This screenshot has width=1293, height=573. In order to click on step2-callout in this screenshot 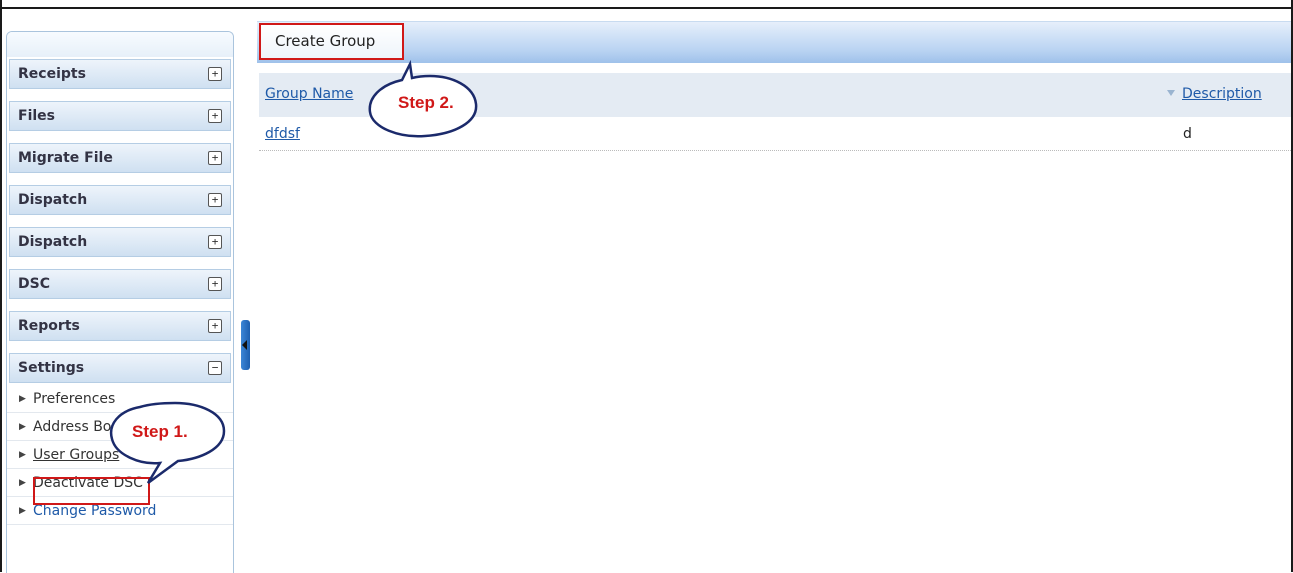, I will do `click(423, 98)`.